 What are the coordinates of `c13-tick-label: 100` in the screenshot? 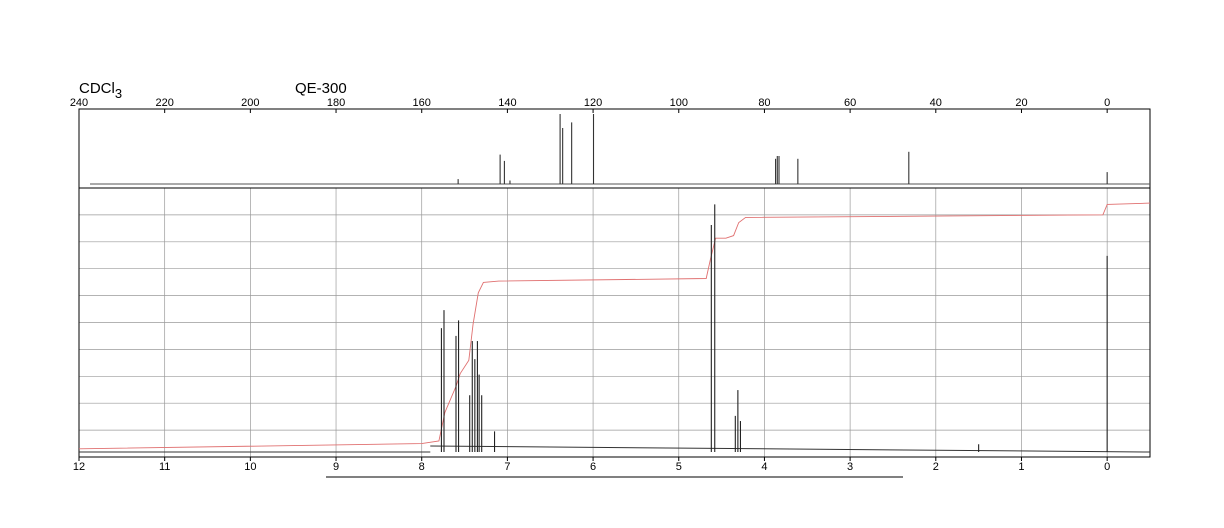 It's located at (679, 103).